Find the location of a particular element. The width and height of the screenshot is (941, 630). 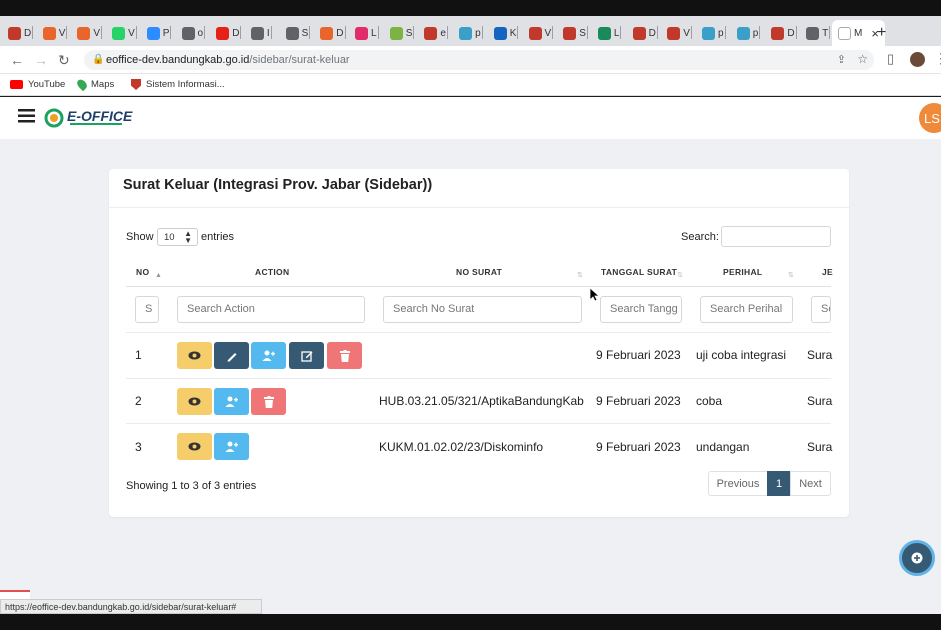

browser-tab: o is located at coordinates (193, 33).